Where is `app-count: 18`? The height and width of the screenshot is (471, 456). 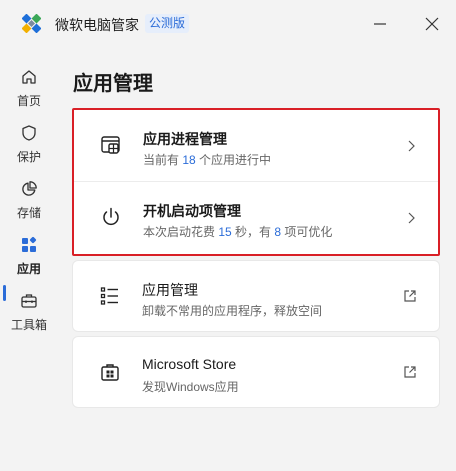 app-count: 18 is located at coordinates (189, 160).